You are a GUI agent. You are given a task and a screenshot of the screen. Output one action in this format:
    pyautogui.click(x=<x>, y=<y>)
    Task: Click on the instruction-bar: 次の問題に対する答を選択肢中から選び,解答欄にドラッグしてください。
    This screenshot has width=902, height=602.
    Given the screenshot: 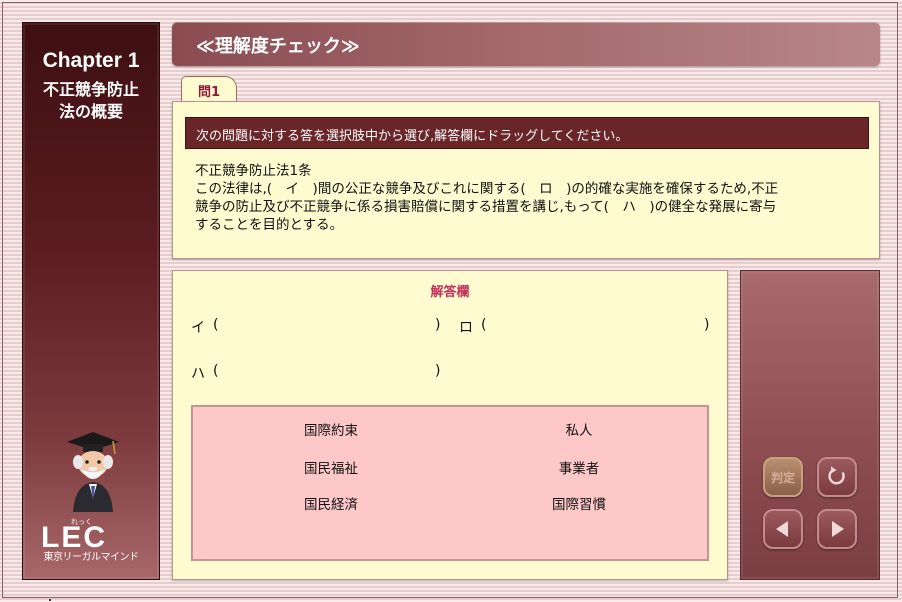 What is the action you would take?
    pyautogui.click(x=527, y=133)
    